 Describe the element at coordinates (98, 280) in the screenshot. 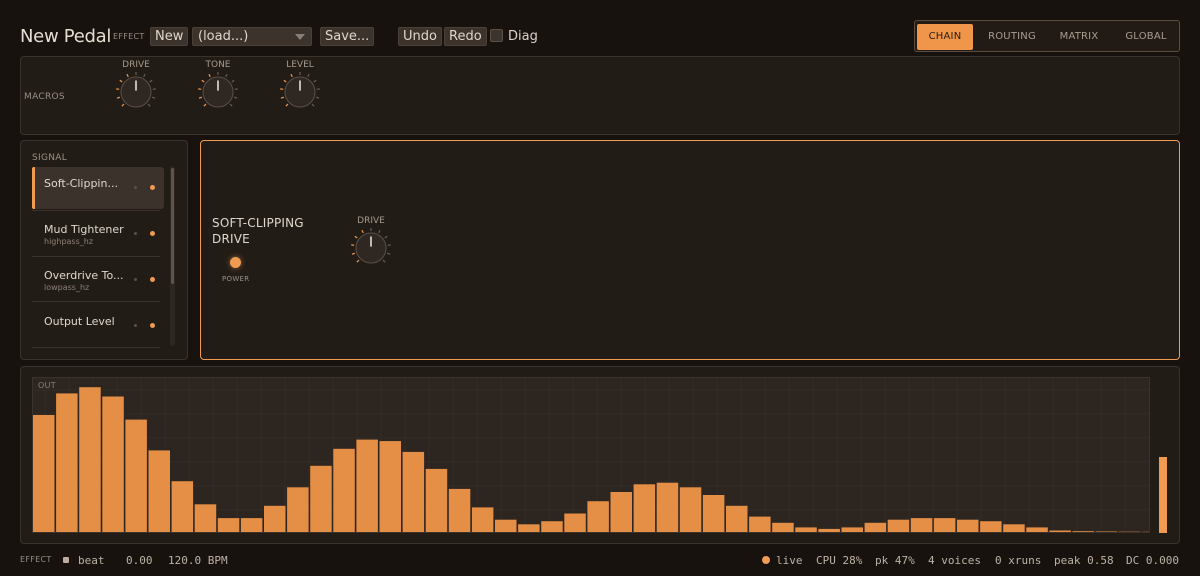

I see `signal-item-overdrive-tone: Overdrive To... lowpass_hz` at that location.